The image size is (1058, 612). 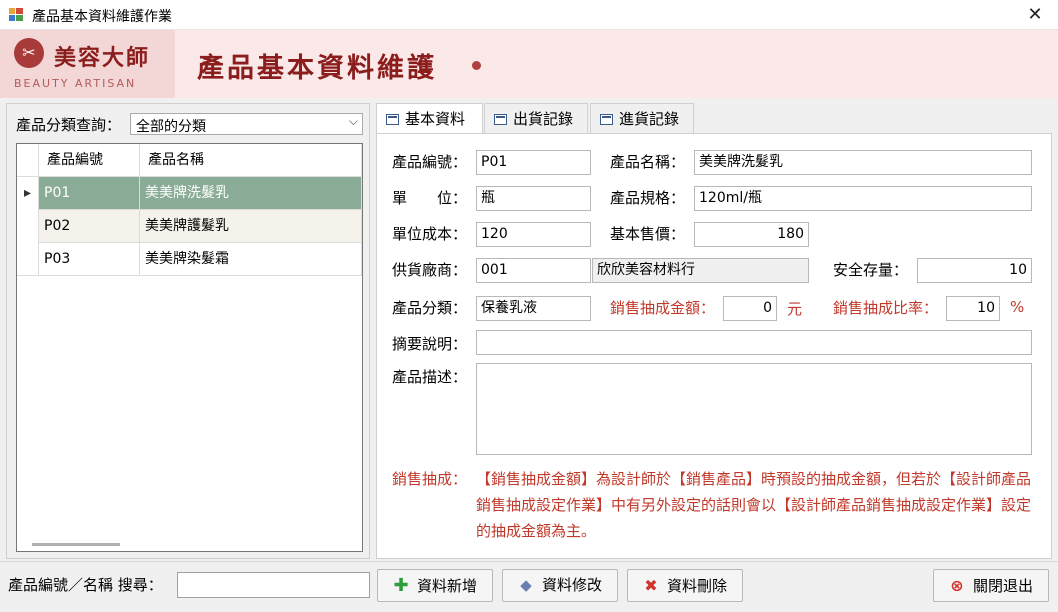 What do you see at coordinates (696, 586) in the screenshot?
I see `delete-record-label: 資料刪除` at bounding box center [696, 586].